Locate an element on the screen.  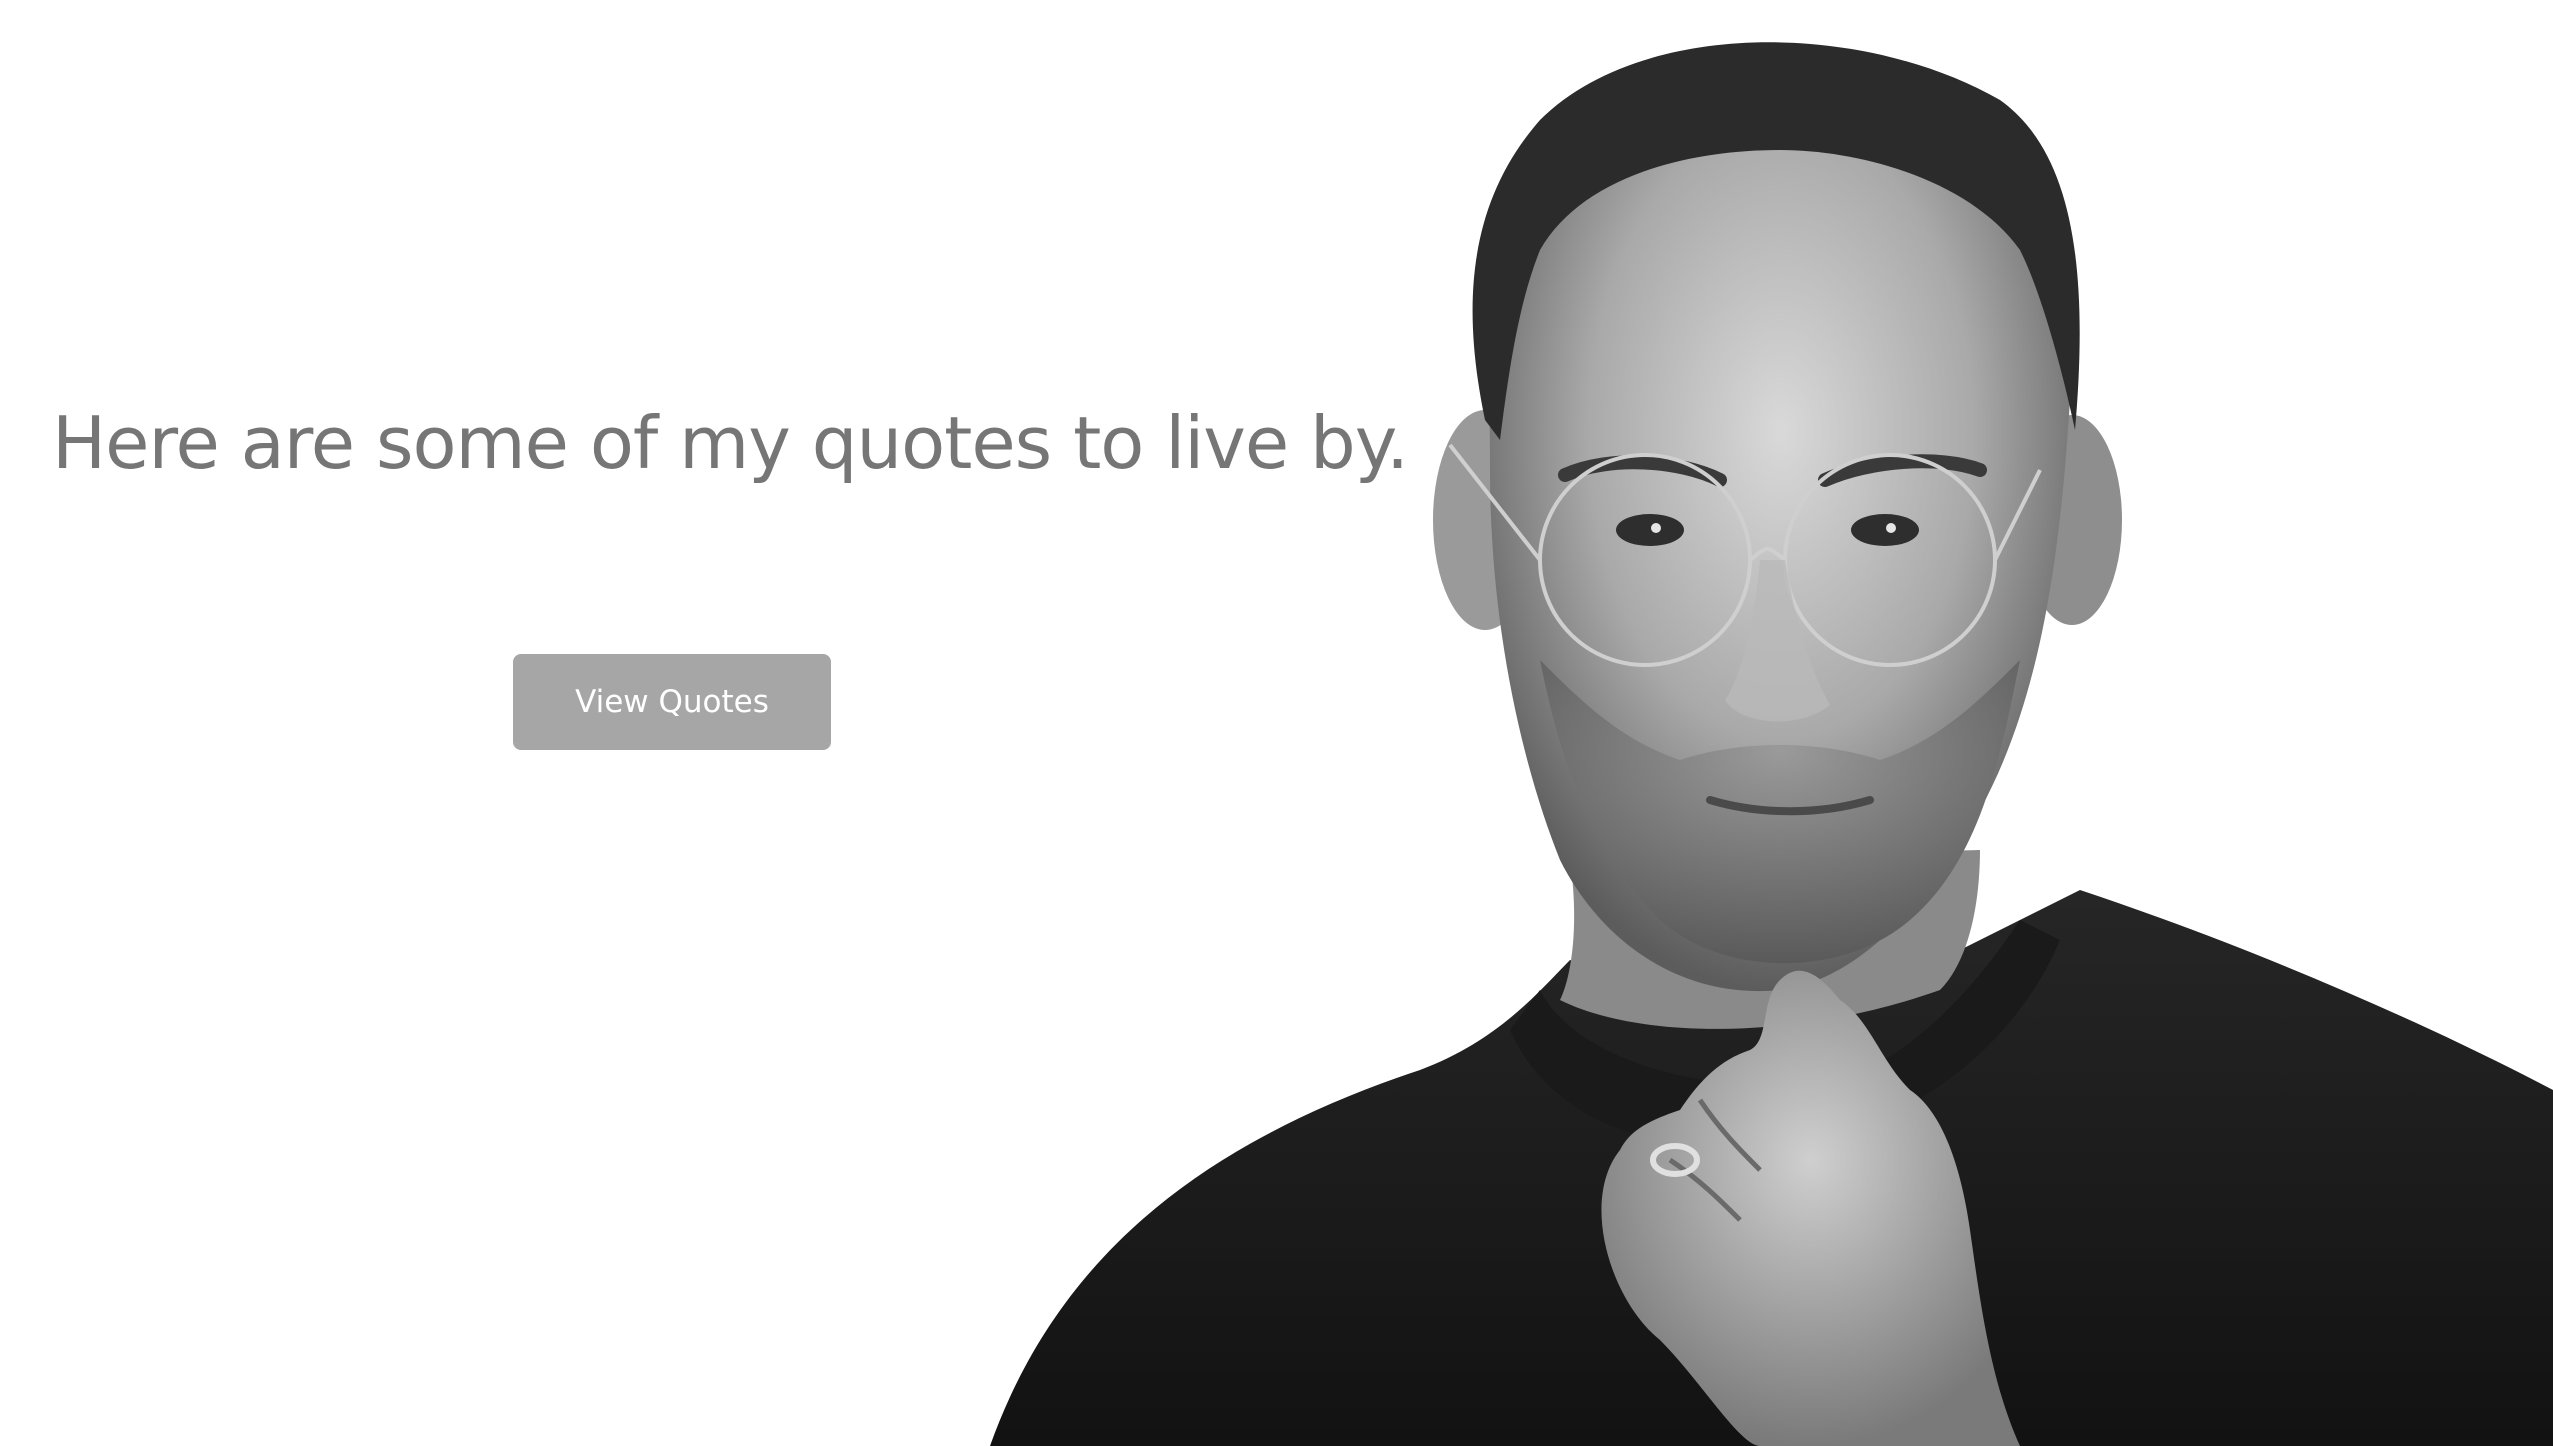
view-quotes-button: View Quotes is located at coordinates (672, 702).